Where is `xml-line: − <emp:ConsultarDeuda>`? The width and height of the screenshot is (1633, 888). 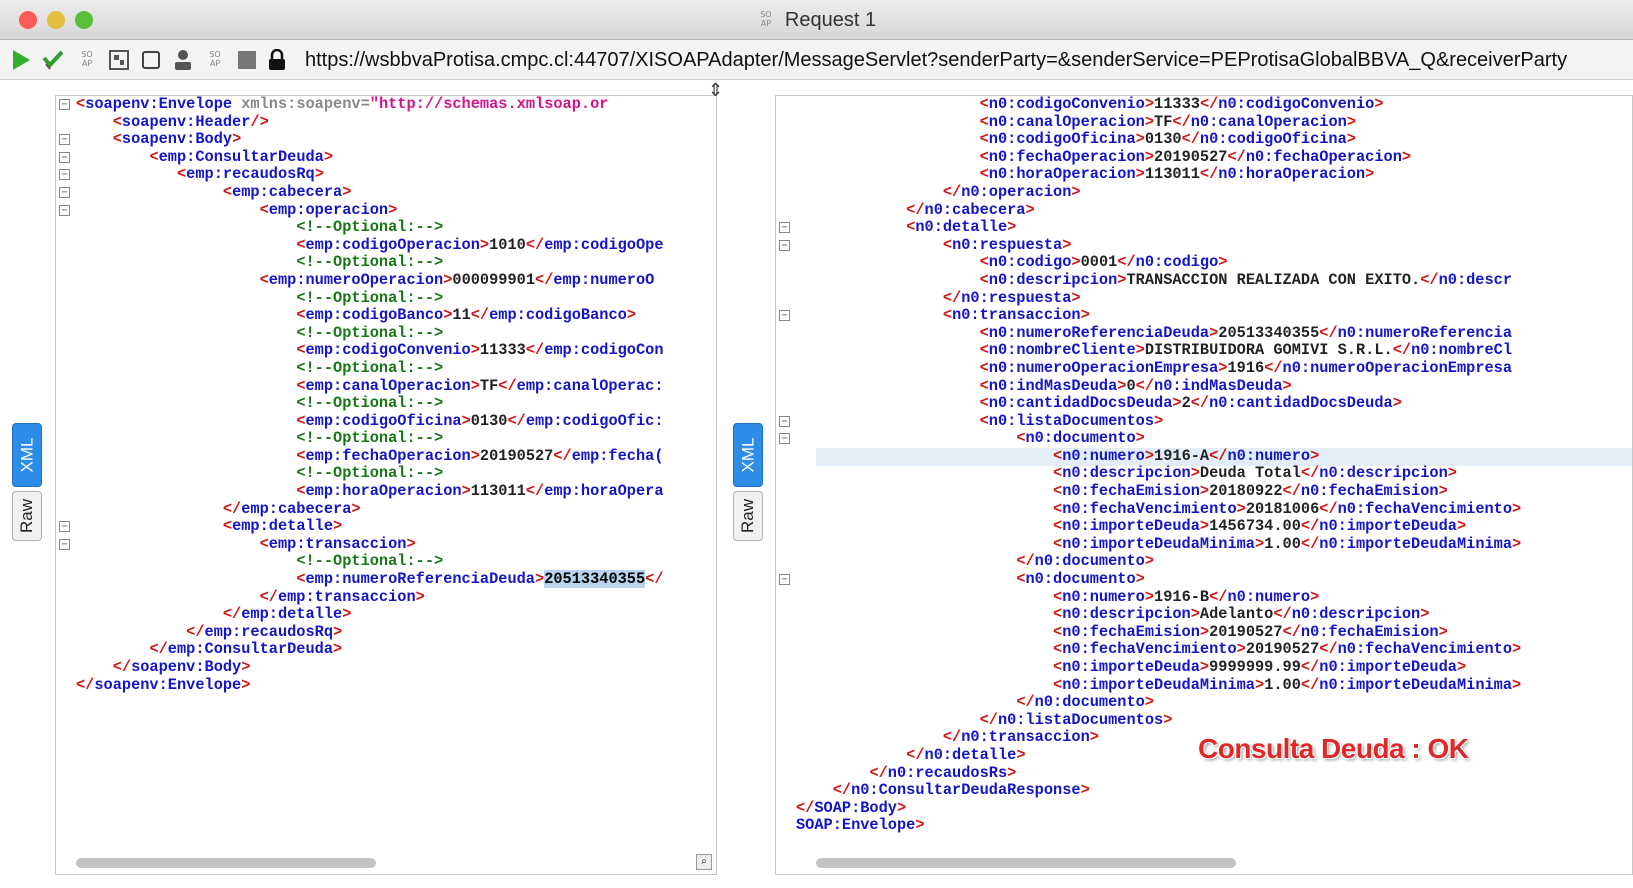 xml-line: − <emp:ConsultarDeuda> is located at coordinates (387, 157).